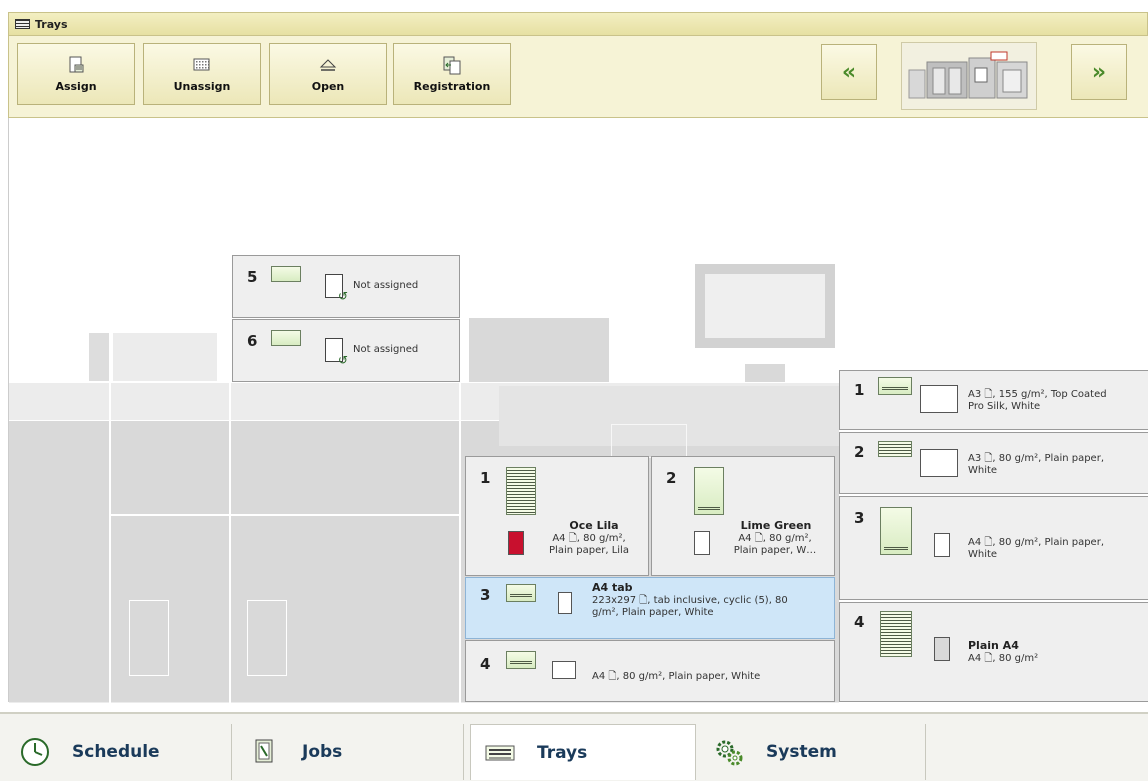 This screenshot has width=1148, height=781. What do you see at coordinates (202, 65) in the screenshot?
I see `unassign-icon` at bounding box center [202, 65].